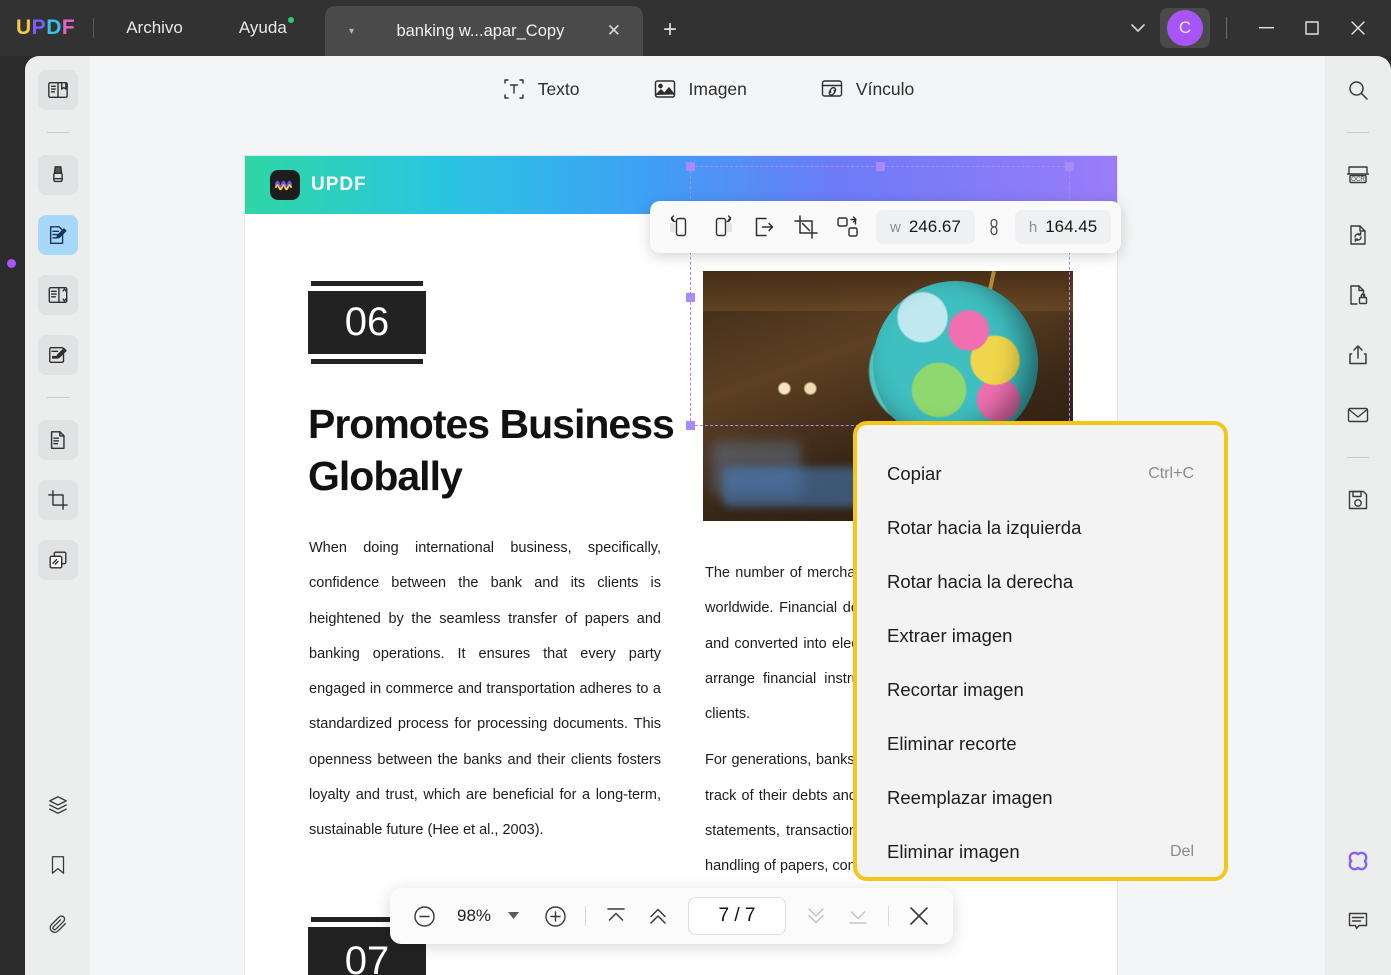  I want to click on prev-page-icon, so click(658, 916).